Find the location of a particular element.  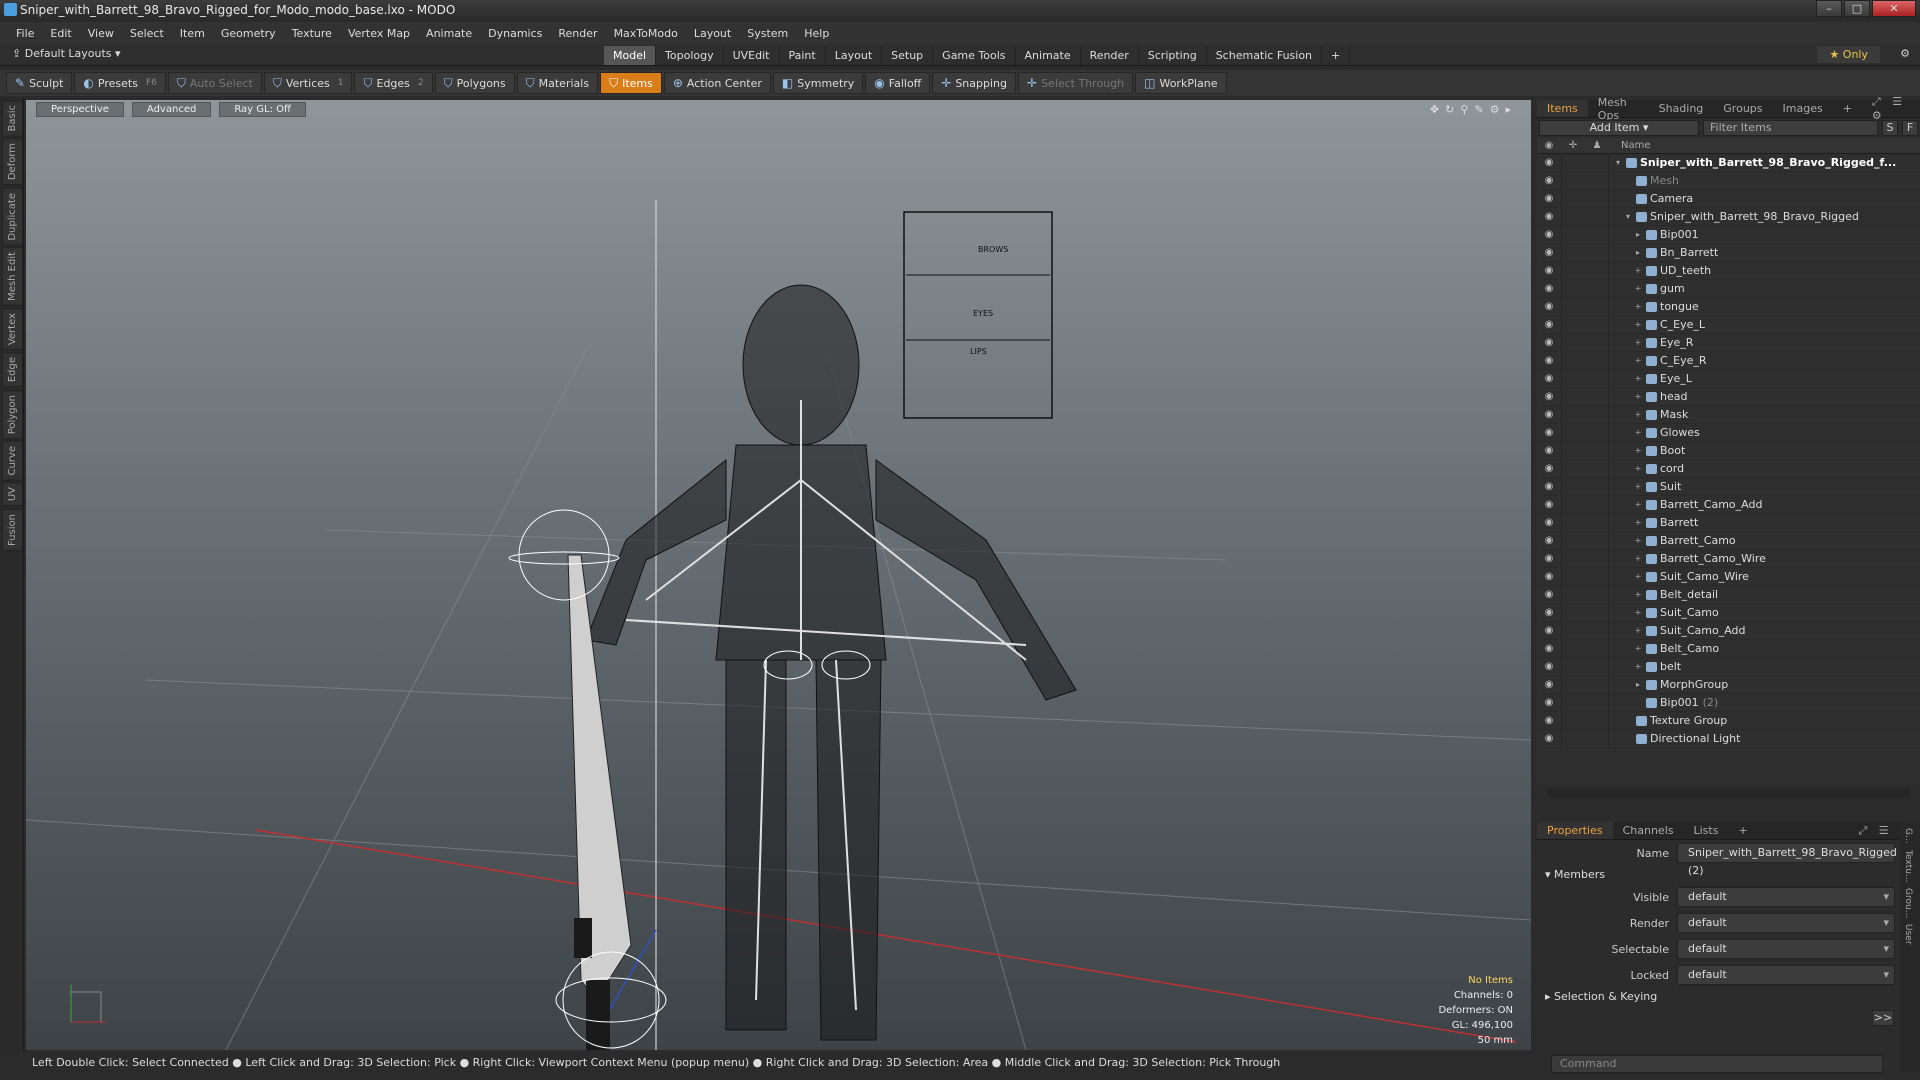

menu-item-animate: Animate is located at coordinates (449, 33).